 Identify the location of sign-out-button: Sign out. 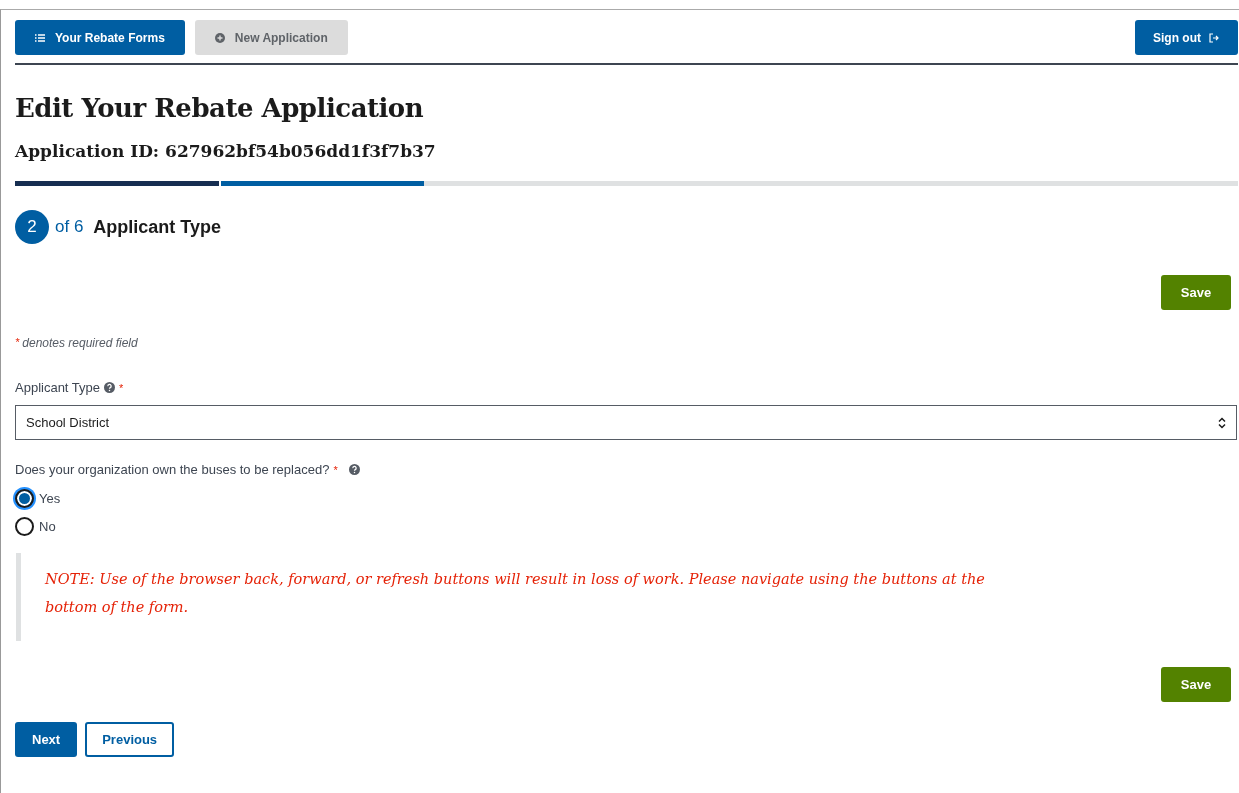
(1186, 37).